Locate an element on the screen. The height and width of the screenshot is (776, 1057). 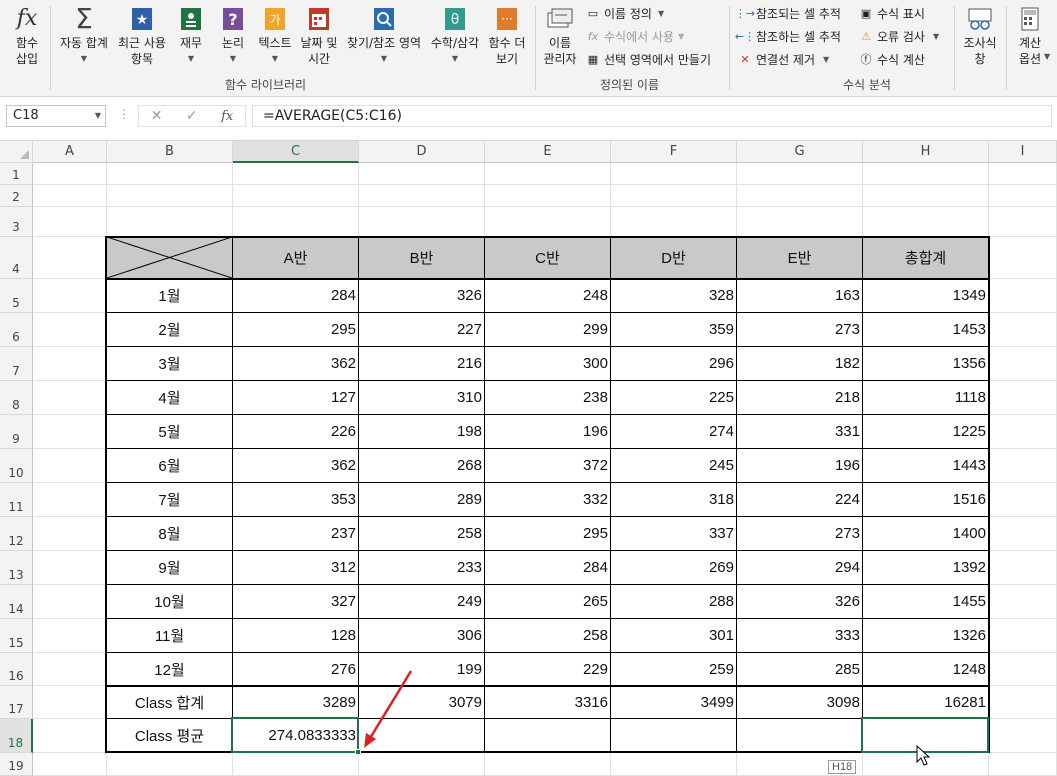
annotation-arrow is located at coordinates (388, 709).